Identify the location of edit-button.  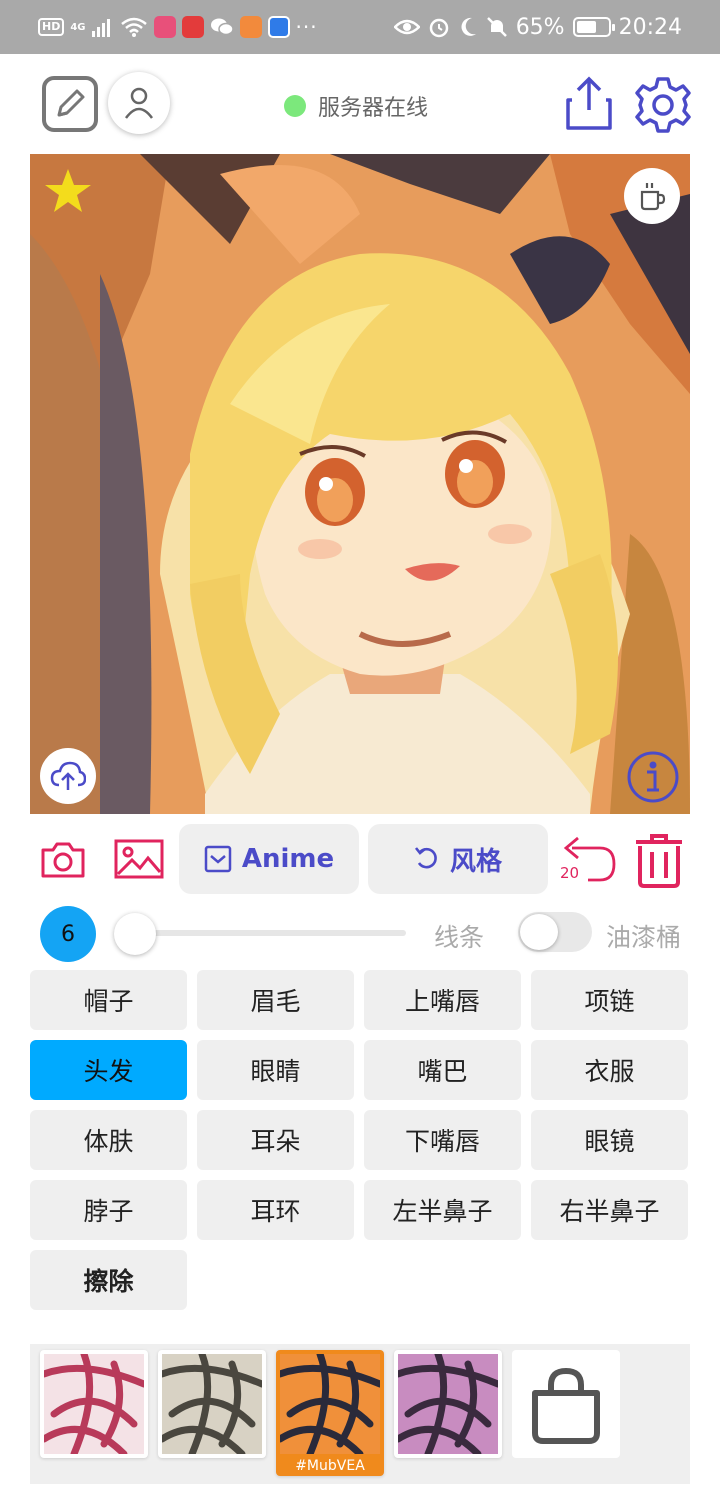
(70, 104).